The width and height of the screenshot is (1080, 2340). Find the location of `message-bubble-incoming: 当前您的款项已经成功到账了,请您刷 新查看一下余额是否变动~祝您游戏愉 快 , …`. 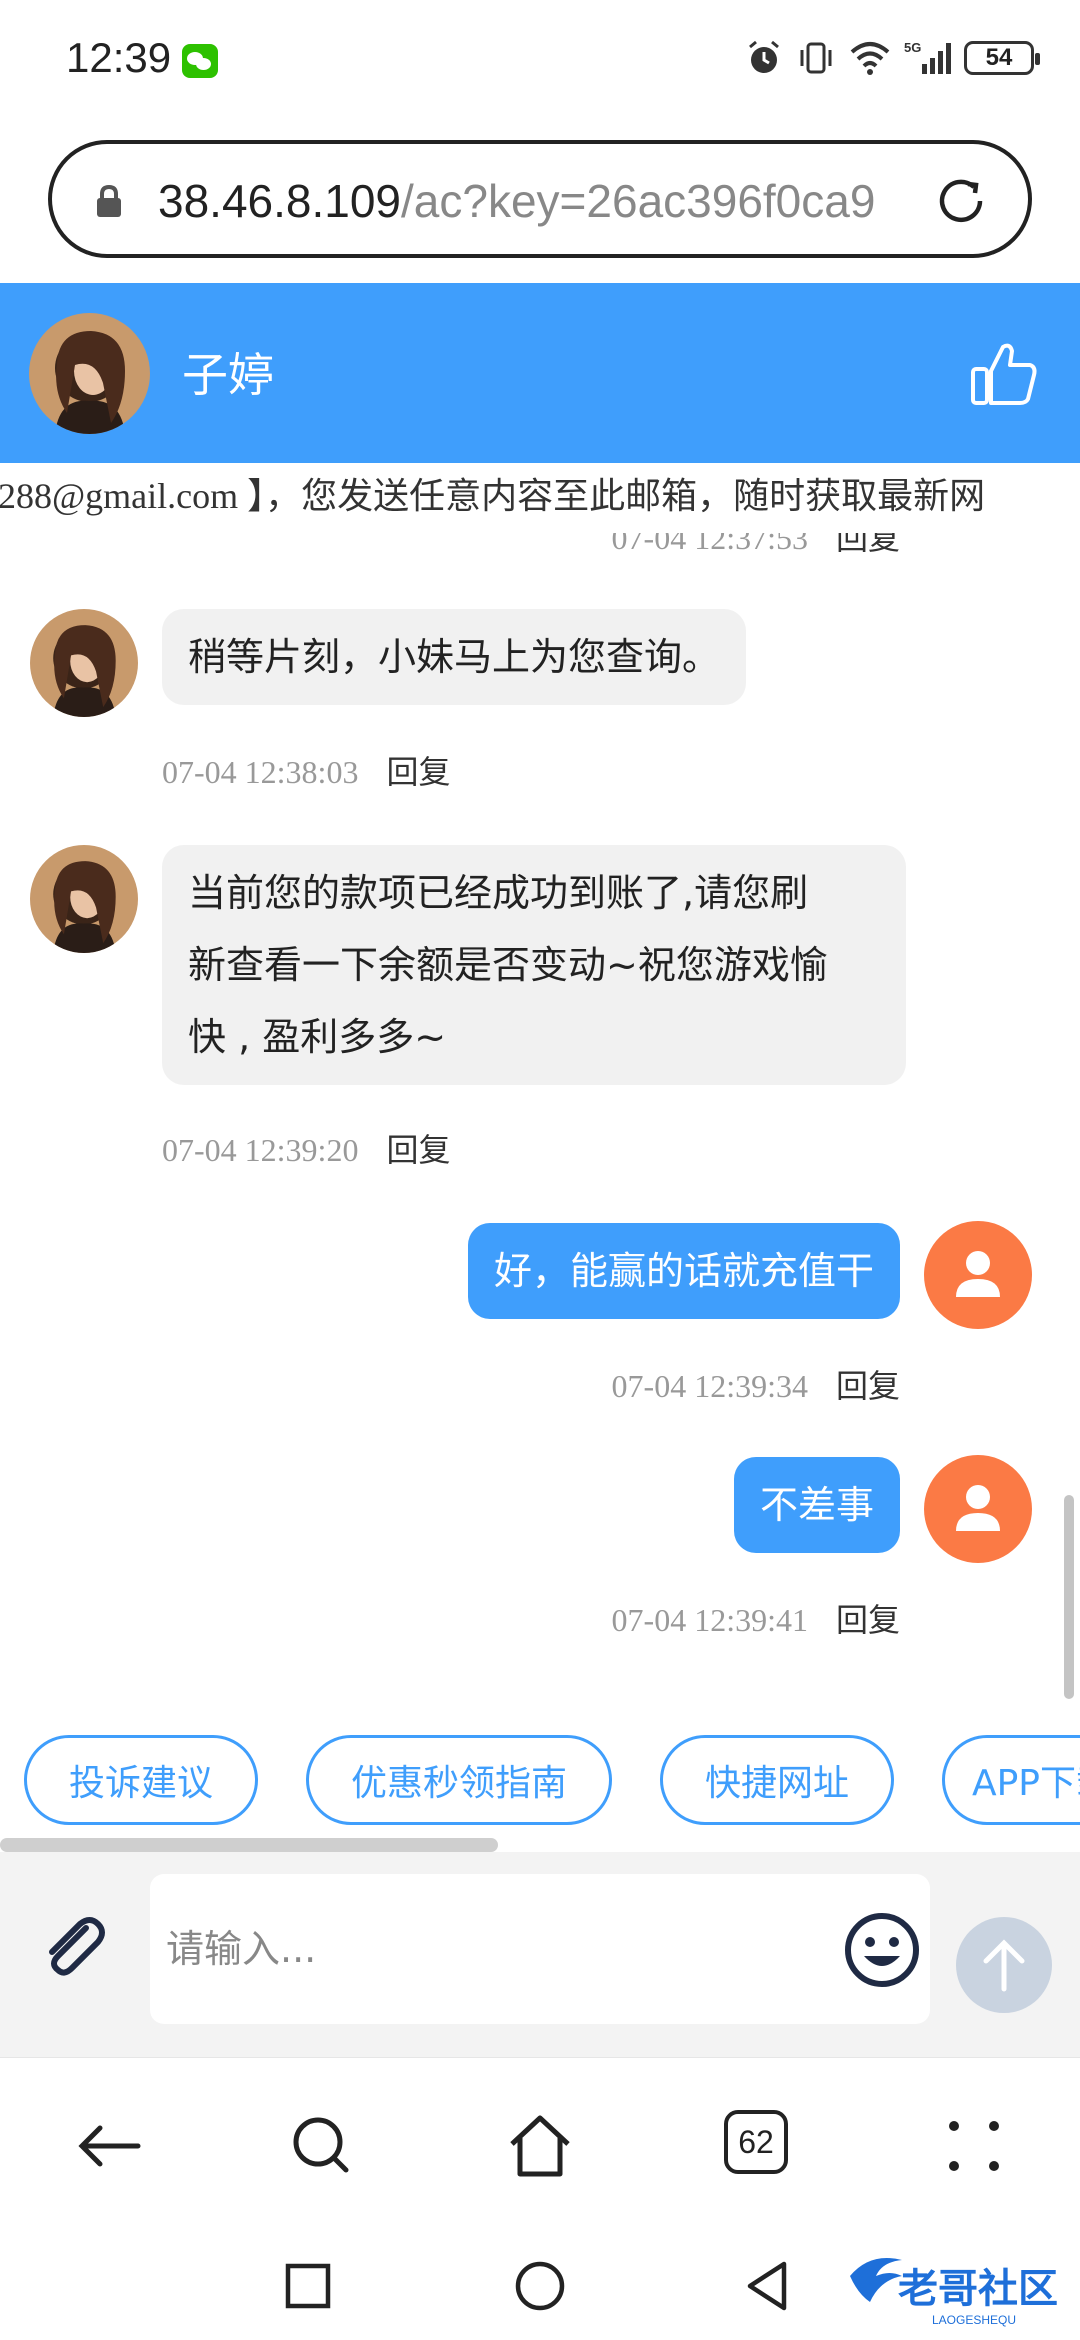

message-bubble-incoming: 当前您的款项已经成功到账了,请您刷 新查看一下余额是否变动~祝您游戏愉 快 , … is located at coordinates (534, 965).